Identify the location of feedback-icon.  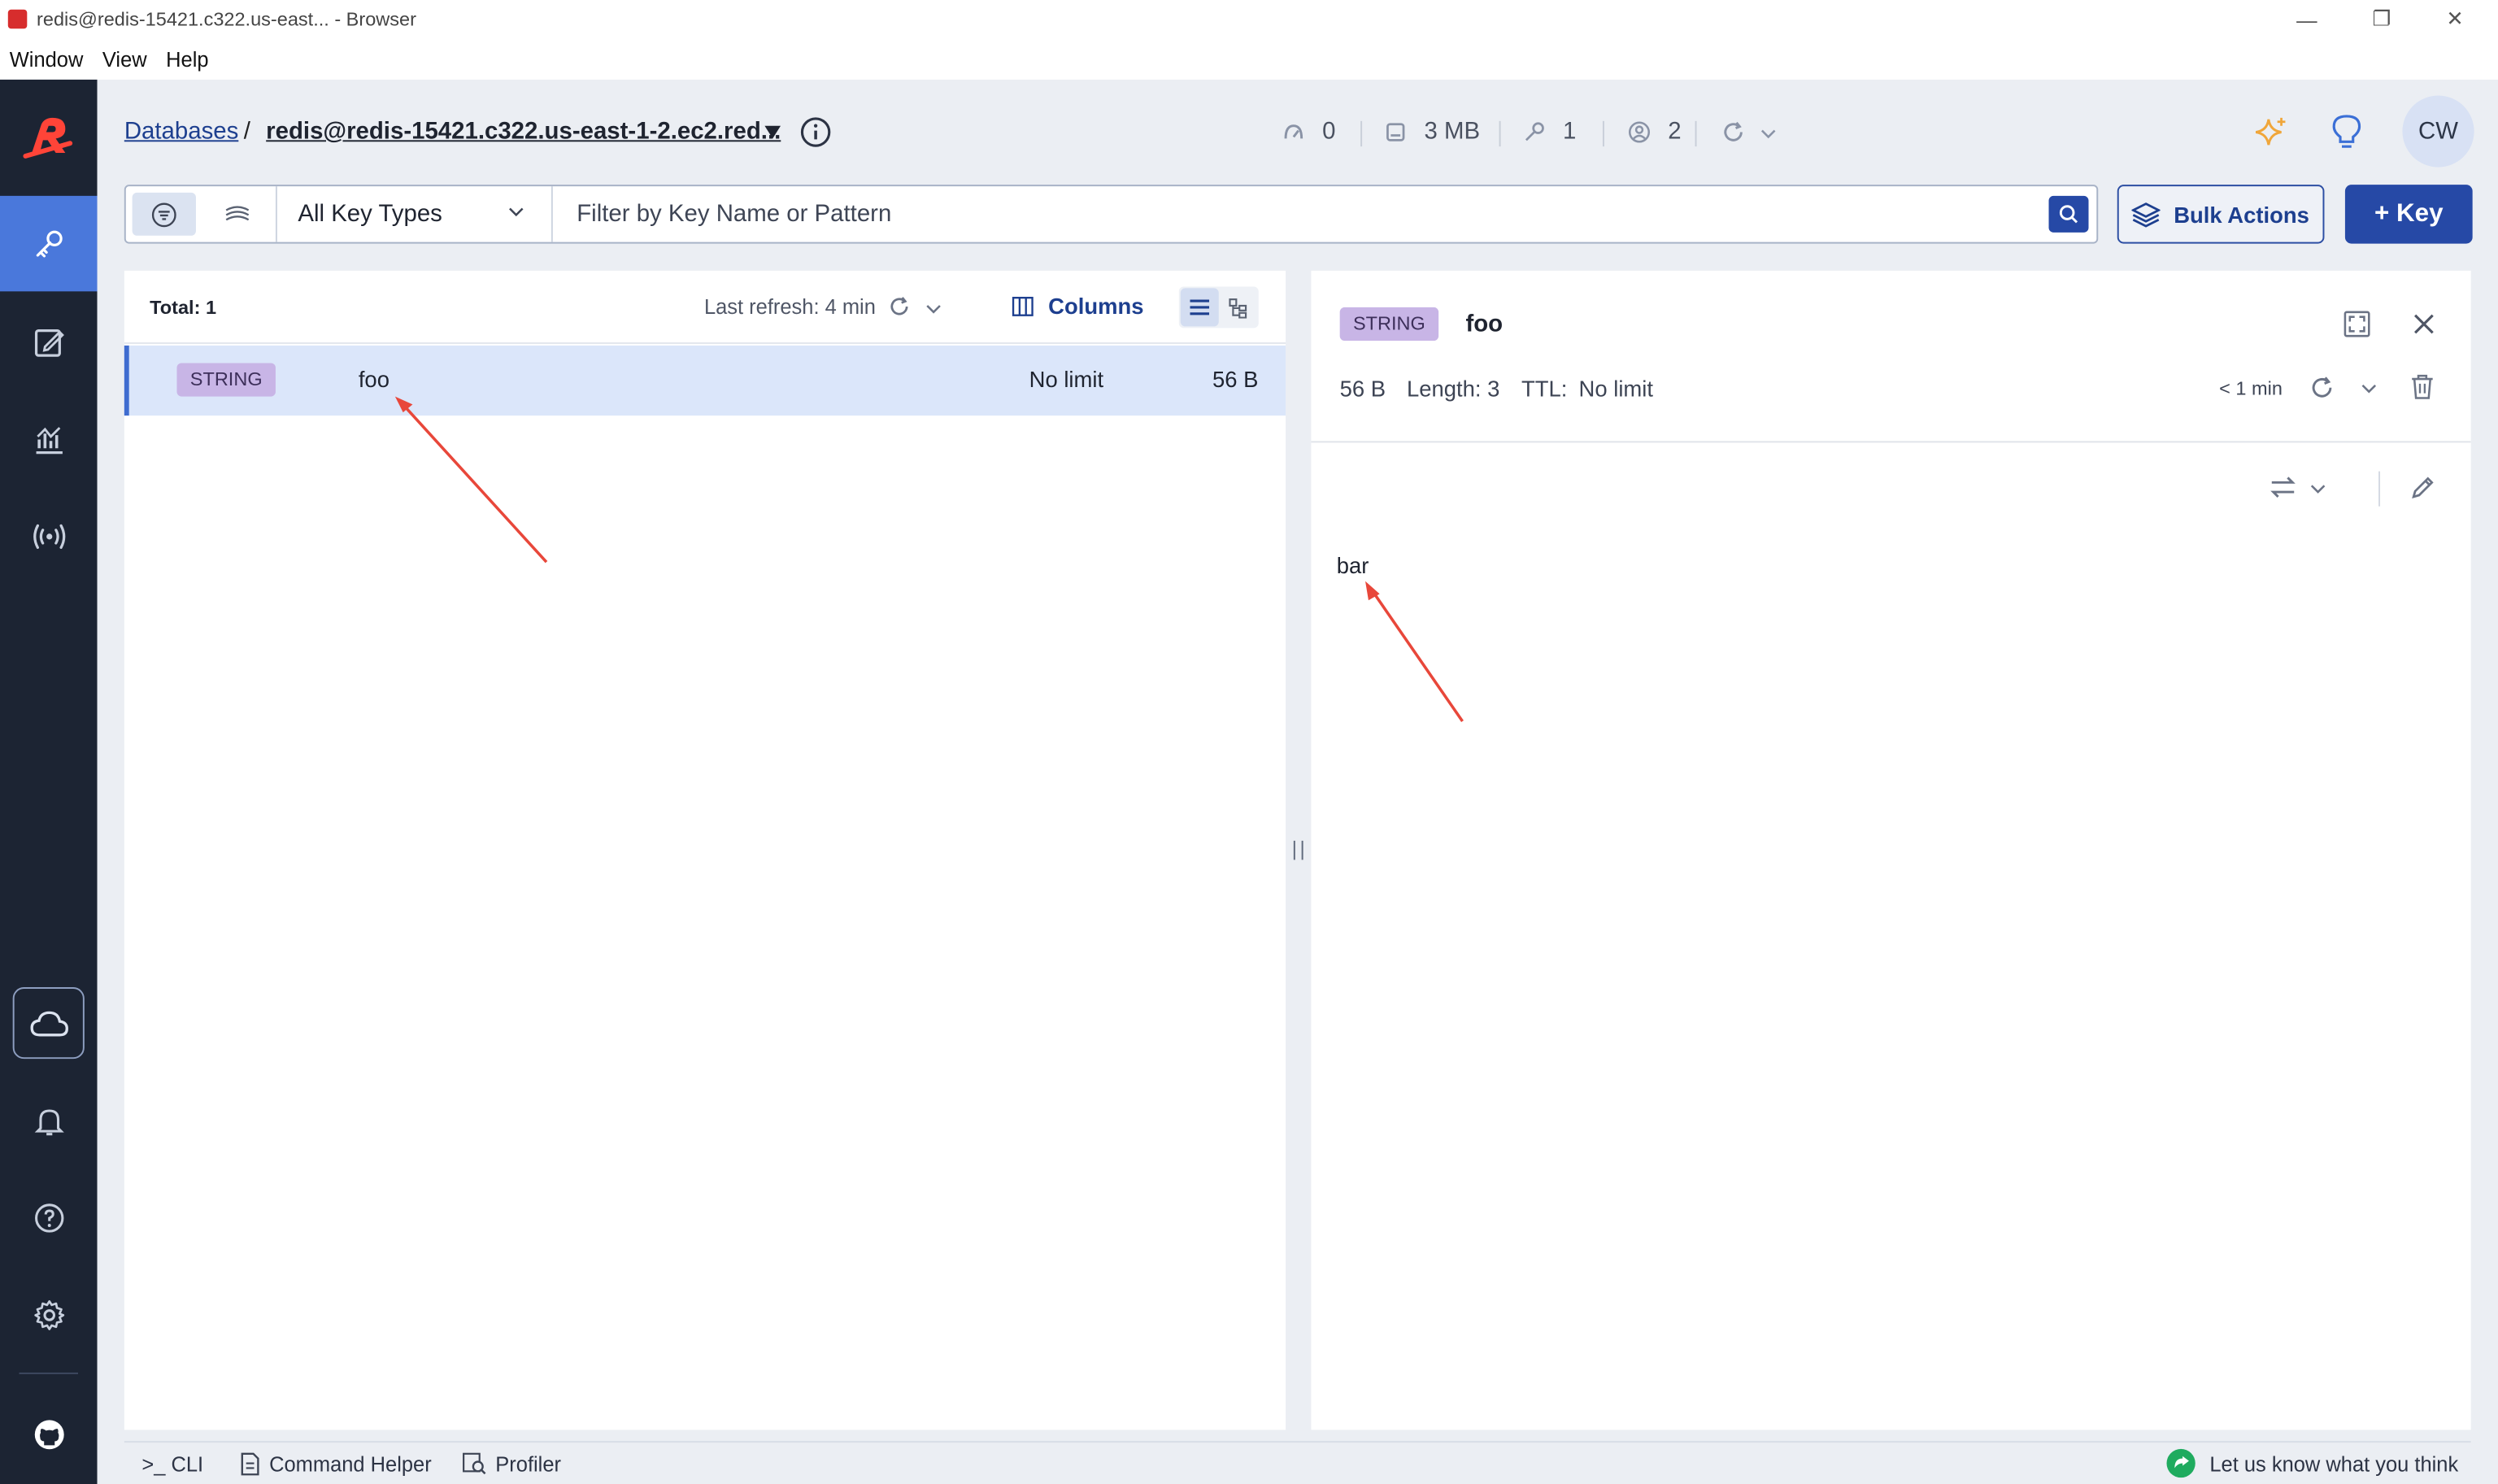
(2181, 1463).